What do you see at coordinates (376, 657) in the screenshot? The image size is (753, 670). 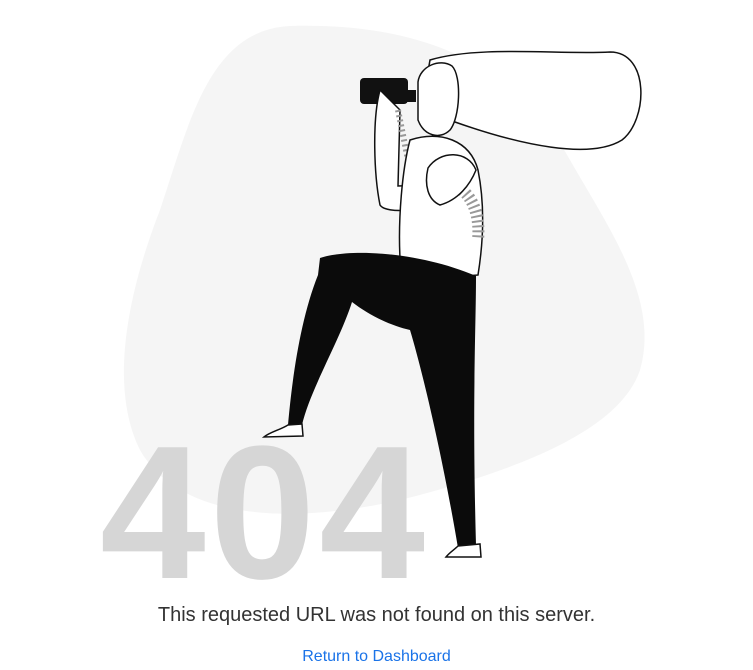 I see `return-to-dashboard-link: Return to Dashboard` at bounding box center [376, 657].